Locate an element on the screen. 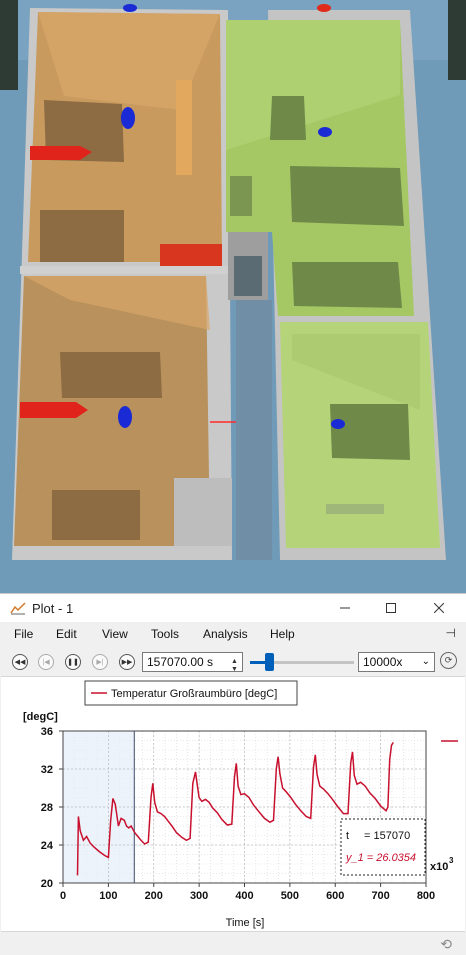 Image resolution: width=466 pixels, height=955 pixels. maximize-button is located at coordinates (391, 608).